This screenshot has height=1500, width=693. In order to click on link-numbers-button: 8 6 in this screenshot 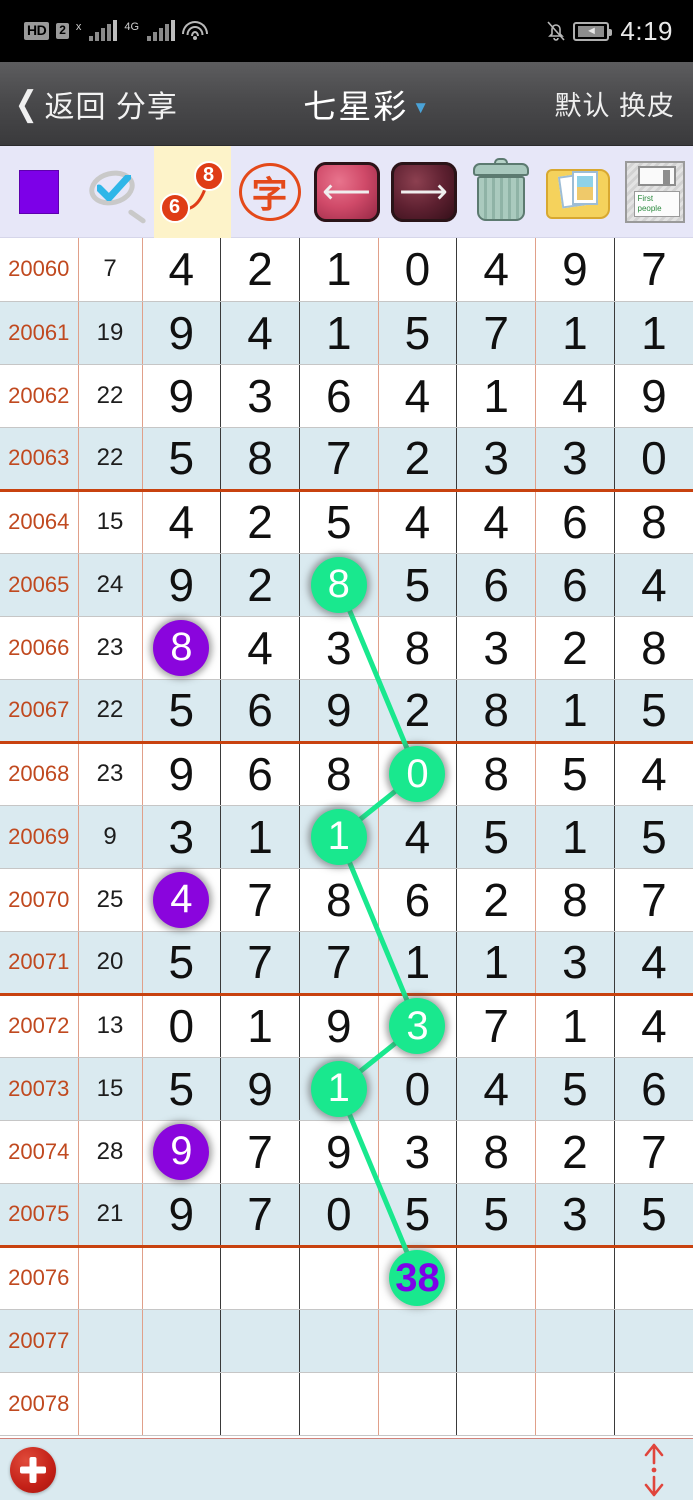, I will do `click(192, 191)`.